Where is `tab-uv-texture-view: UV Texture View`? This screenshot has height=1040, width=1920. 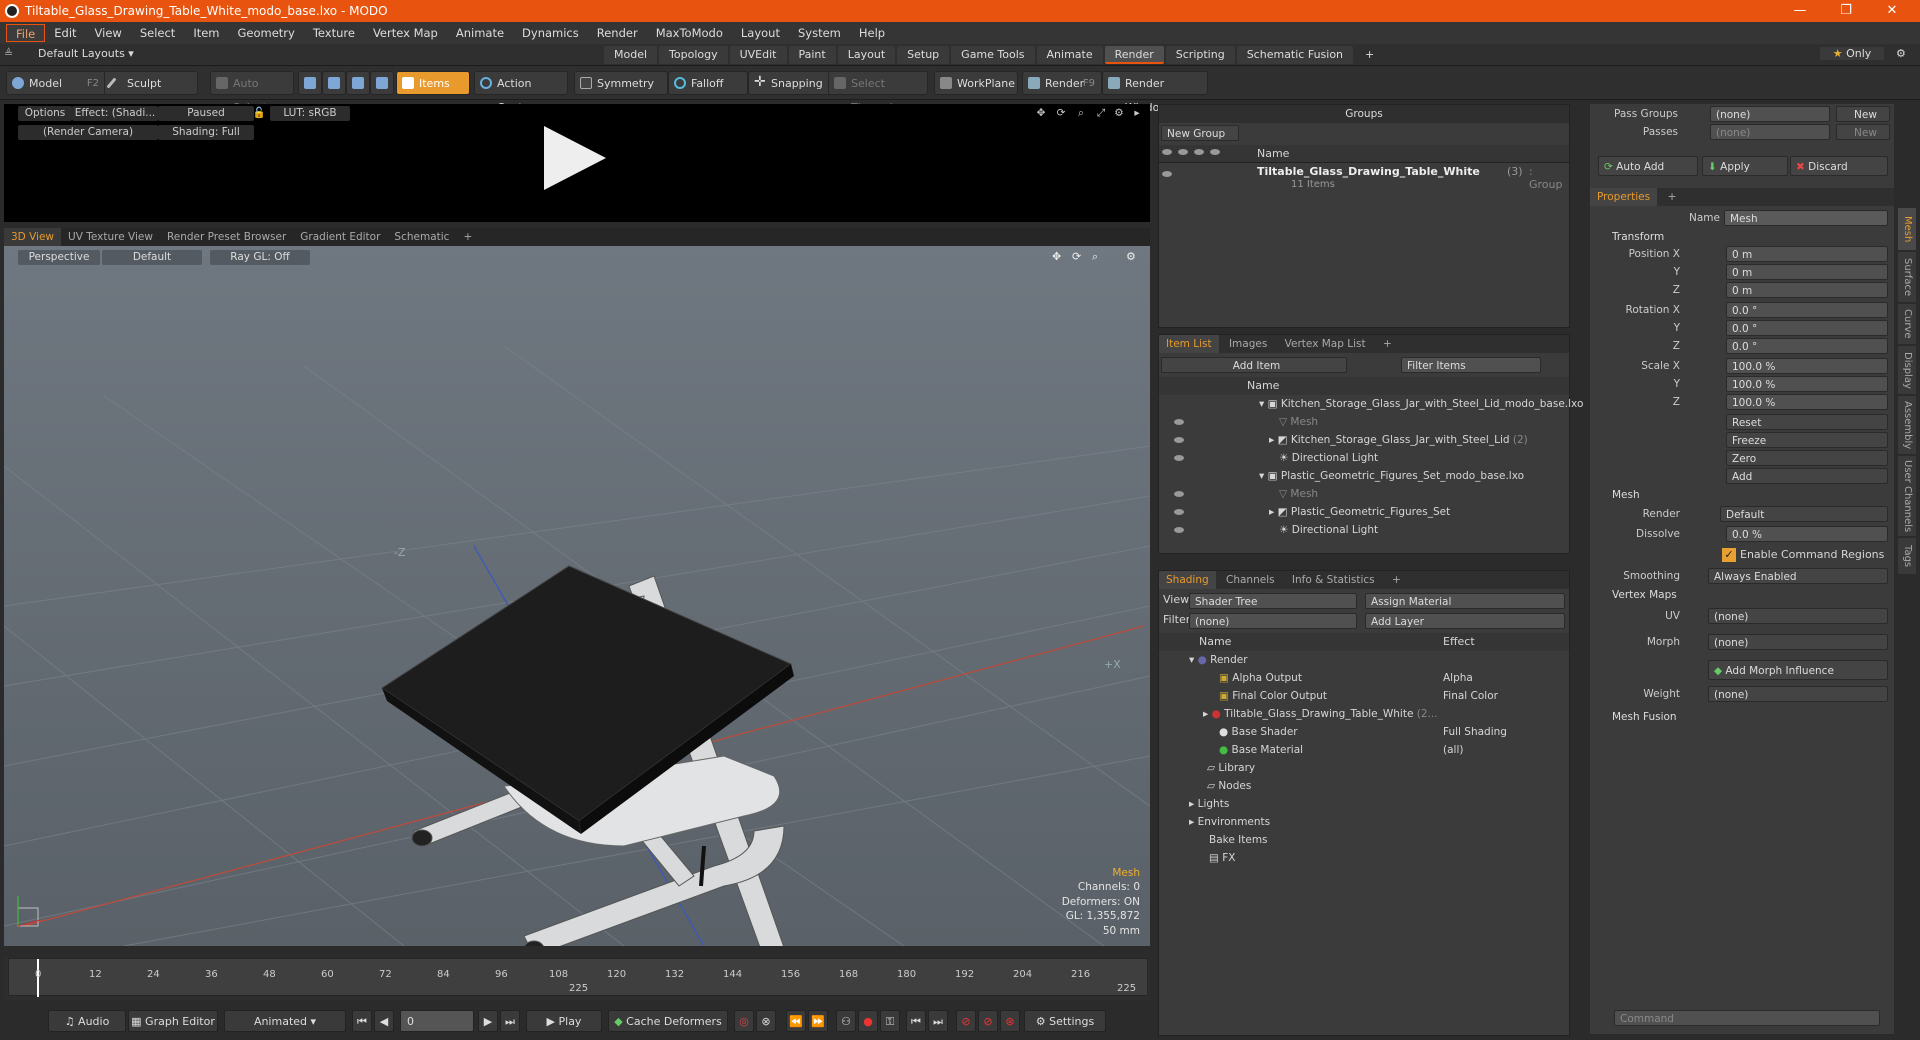 tab-uv-texture-view: UV Texture View is located at coordinates (110, 237).